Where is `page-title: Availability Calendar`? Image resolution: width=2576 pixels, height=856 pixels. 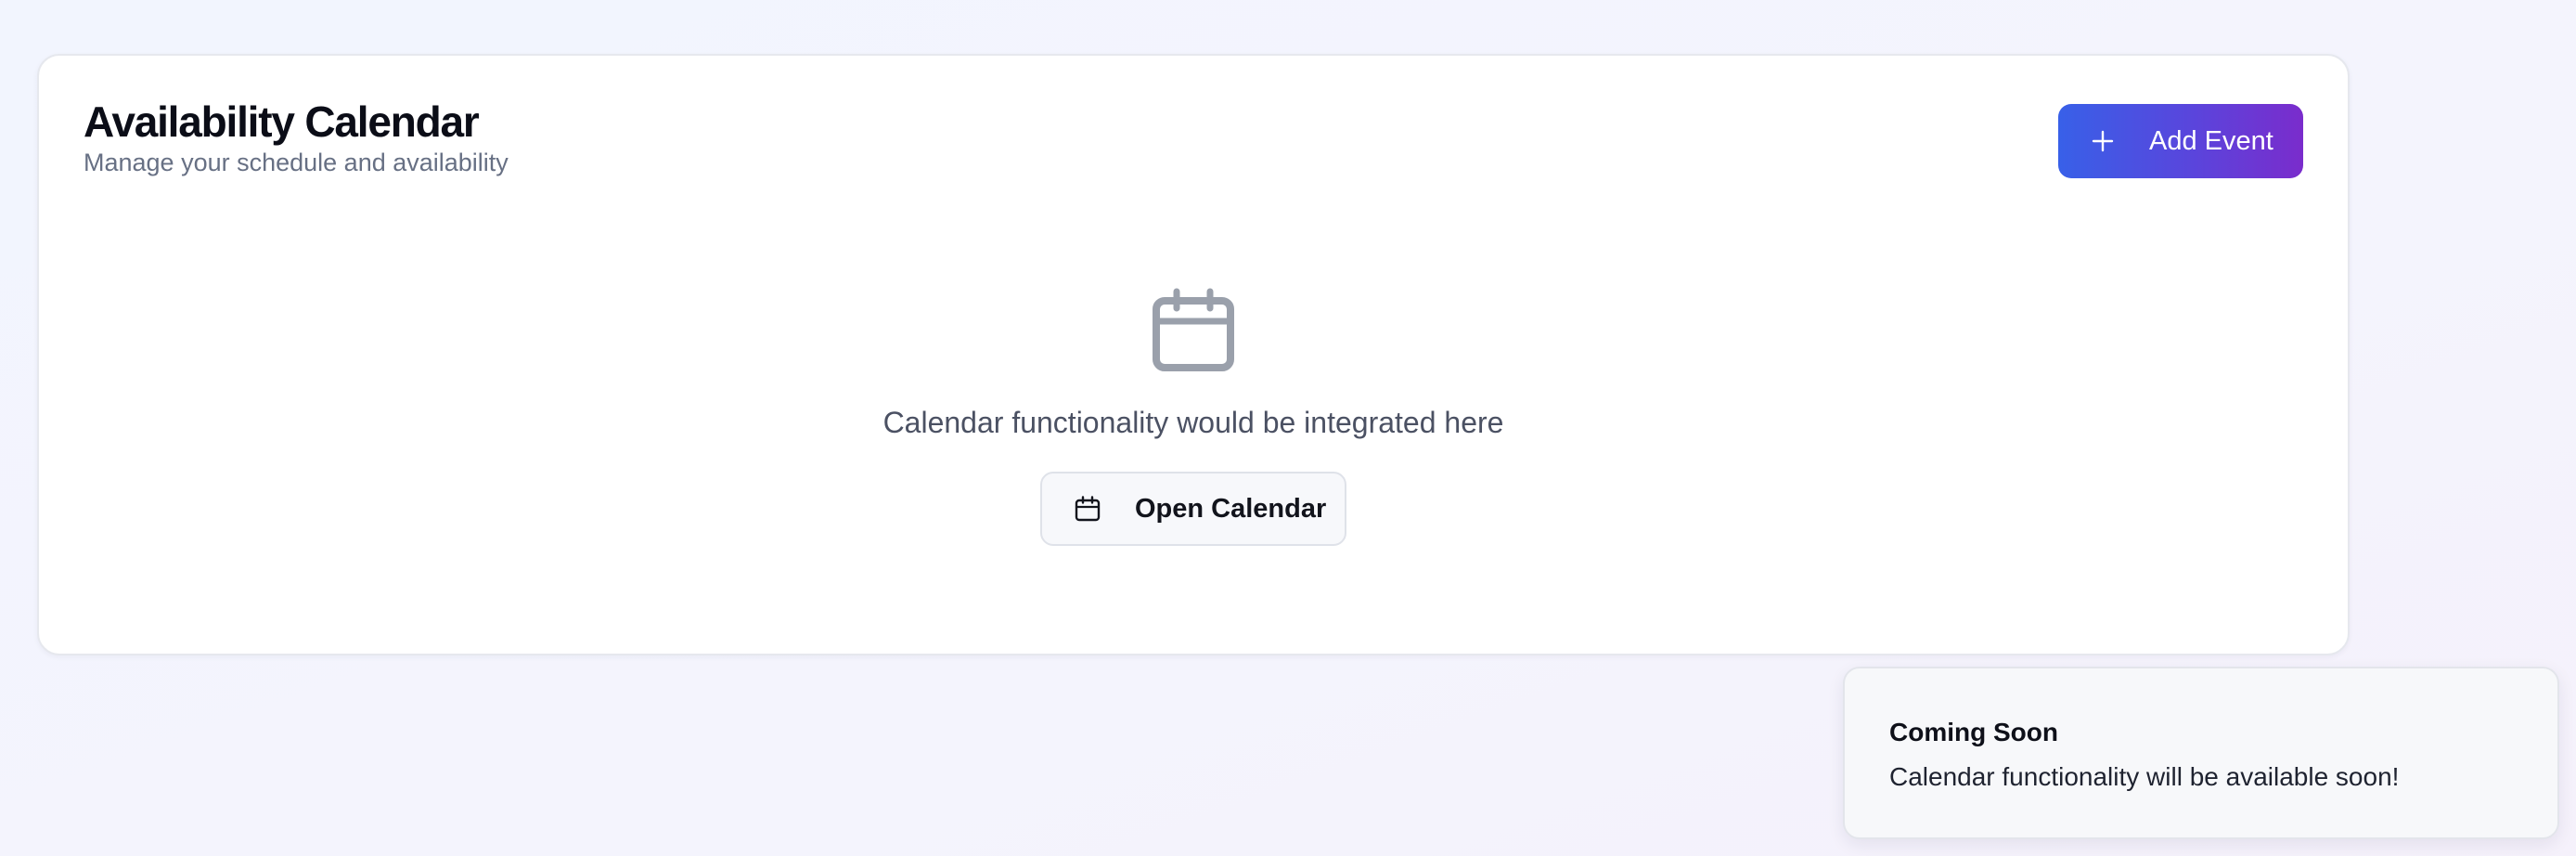
page-title: Availability Calendar is located at coordinates (282, 121).